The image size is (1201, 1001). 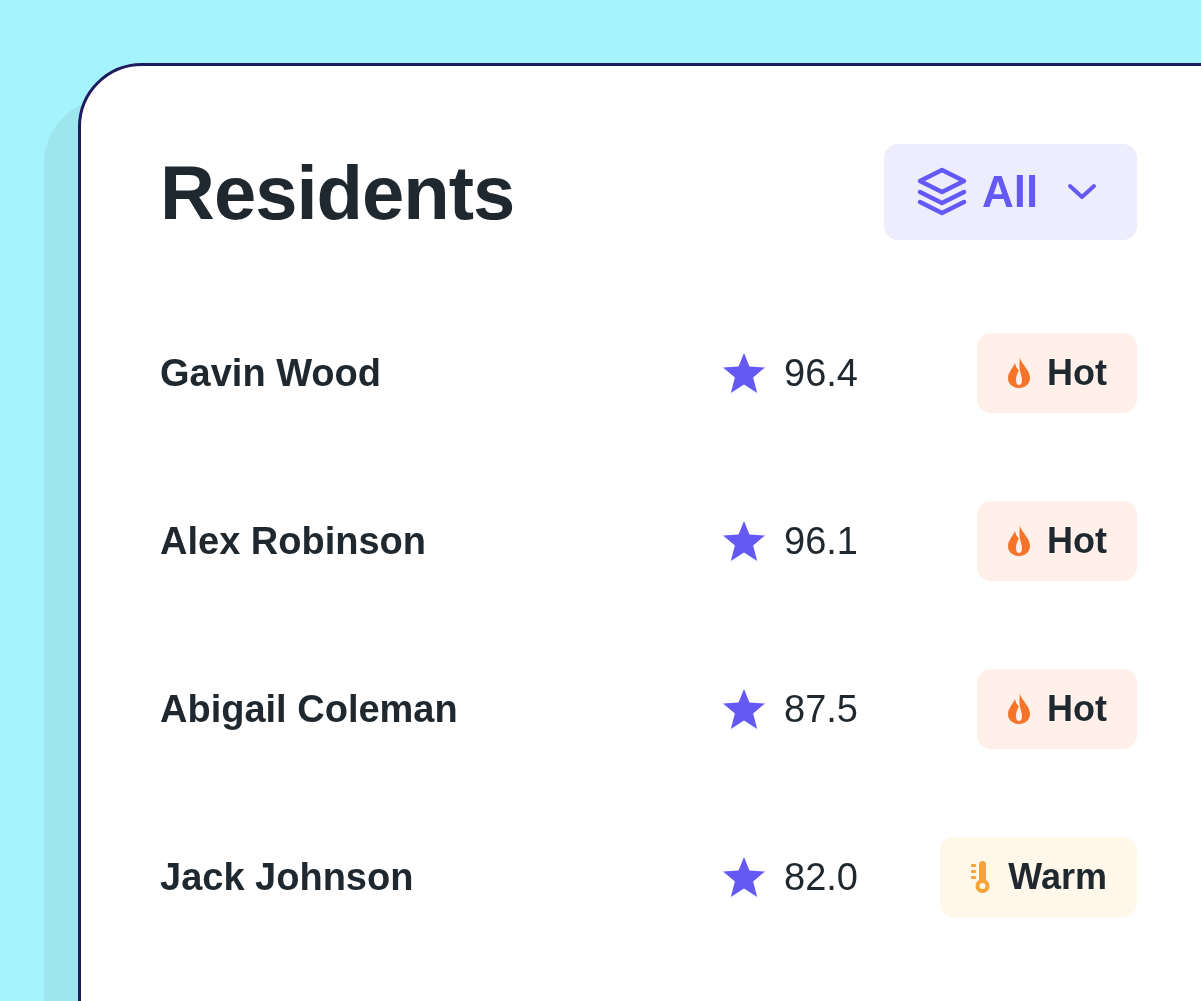 I want to click on resident-name: Abigail Coleman, so click(x=309, y=709).